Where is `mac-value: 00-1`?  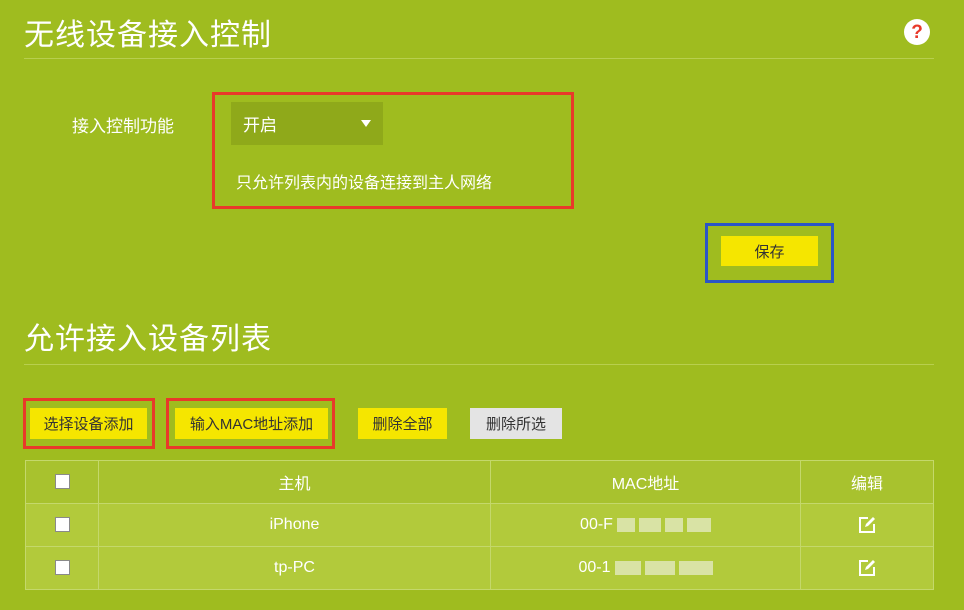 mac-value: 00-1 is located at coordinates (645, 568).